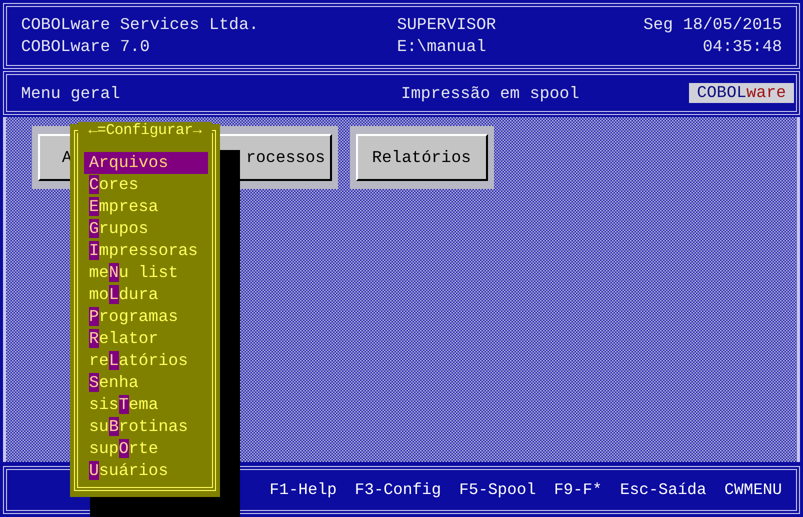 The image size is (803, 517). Describe the element at coordinates (146, 273) in the screenshot. I see `menu-item: meNu list` at that location.